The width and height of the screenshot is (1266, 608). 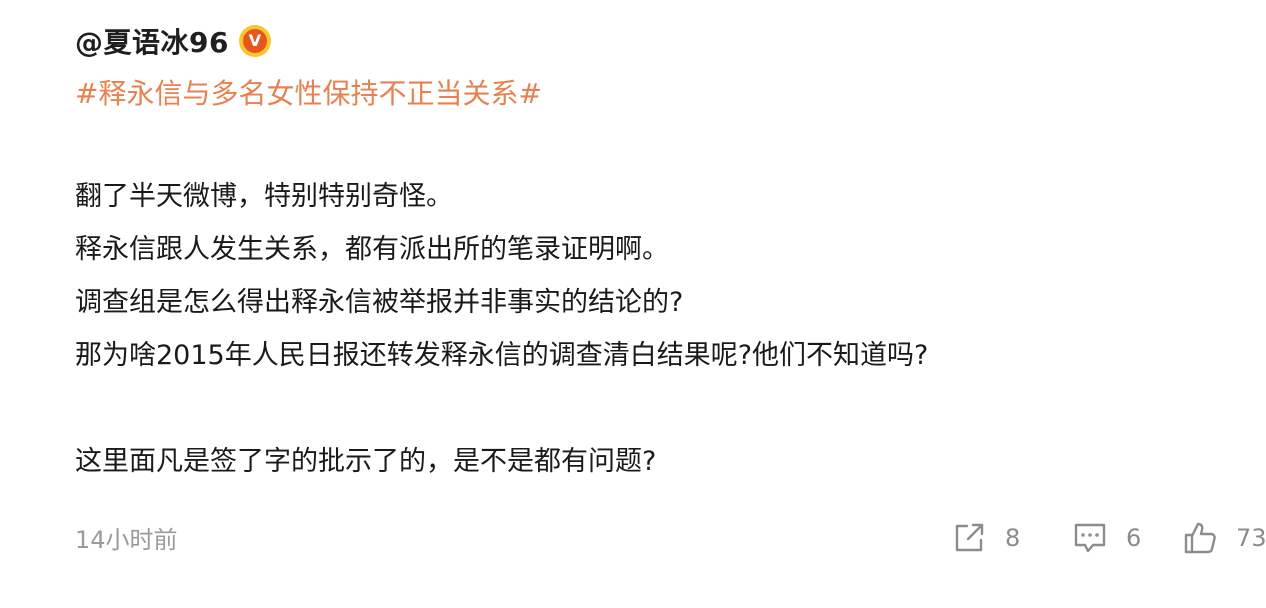 What do you see at coordinates (969, 538) in the screenshot?
I see `share-forward-icon` at bounding box center [969, 538].